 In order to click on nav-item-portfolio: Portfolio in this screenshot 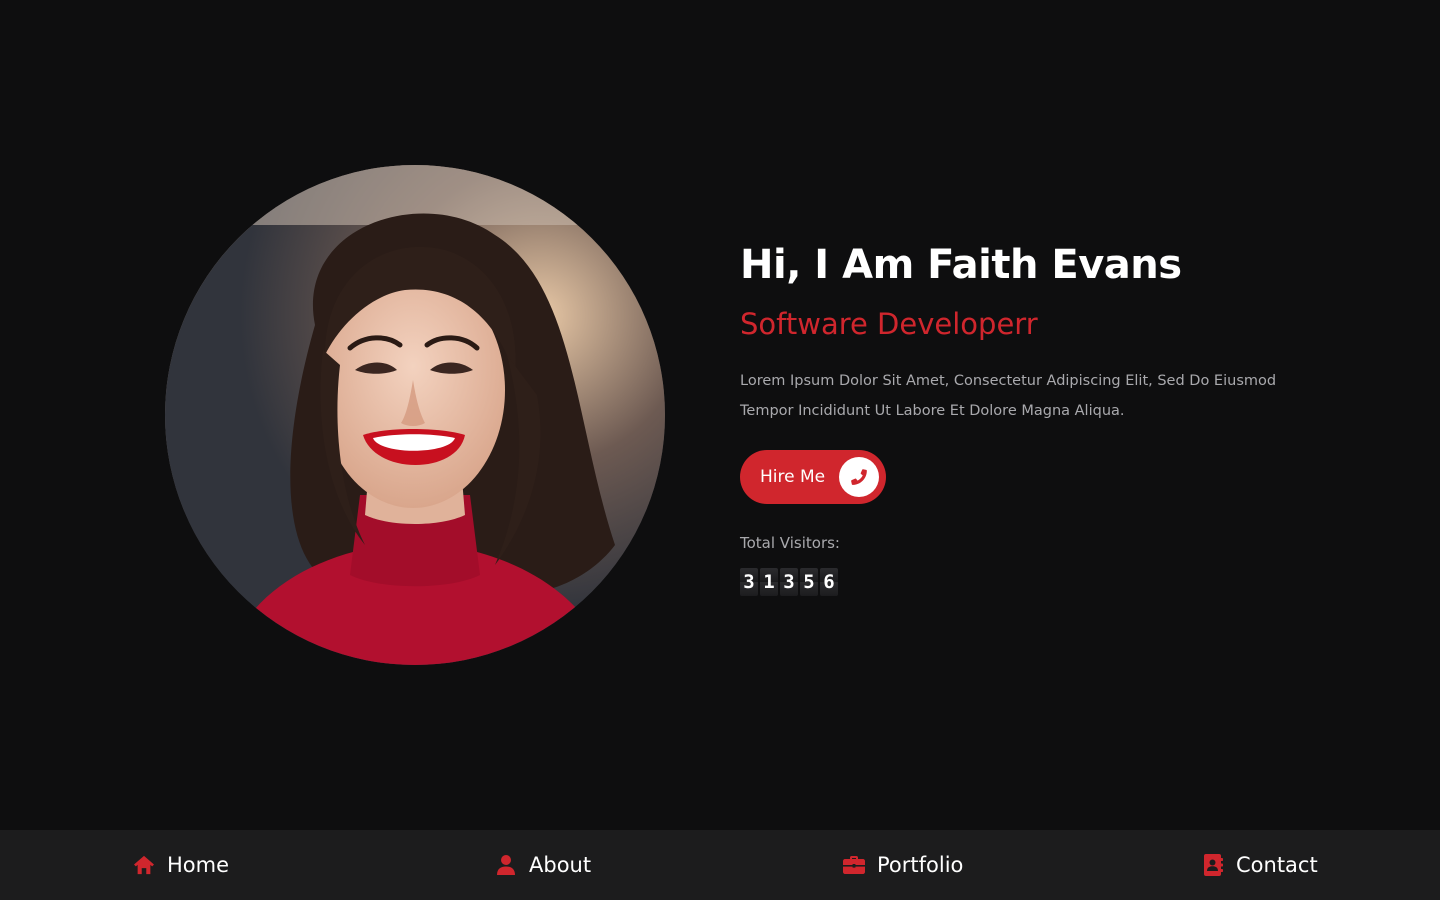, I will do `click(903, 865)`.